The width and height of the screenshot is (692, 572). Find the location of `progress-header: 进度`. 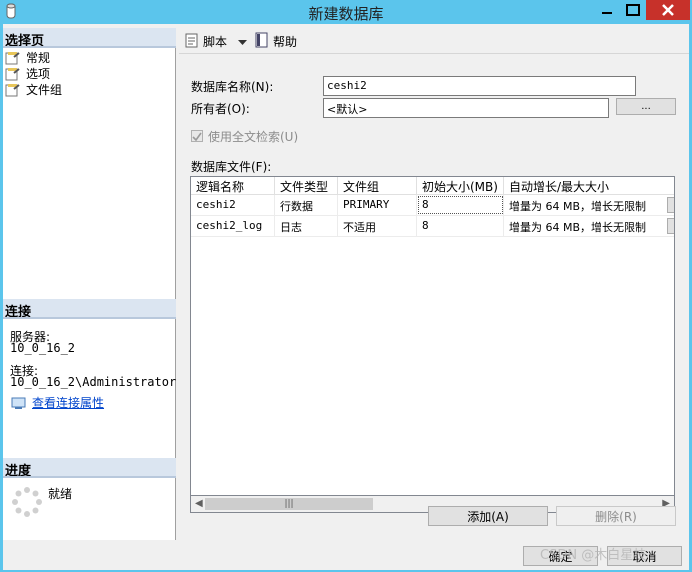

progress-header: 进度 is located at coordinates (89, 468).